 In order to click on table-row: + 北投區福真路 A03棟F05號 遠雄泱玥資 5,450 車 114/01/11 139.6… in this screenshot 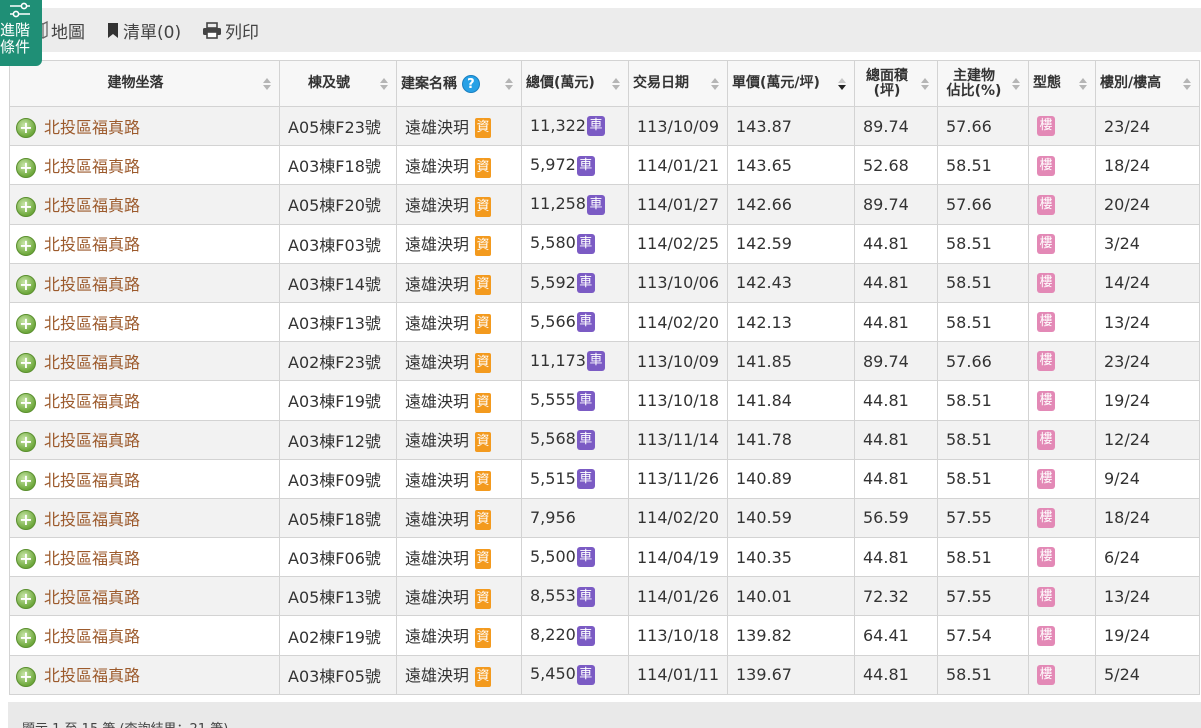, I will do `click(604, 674)`.